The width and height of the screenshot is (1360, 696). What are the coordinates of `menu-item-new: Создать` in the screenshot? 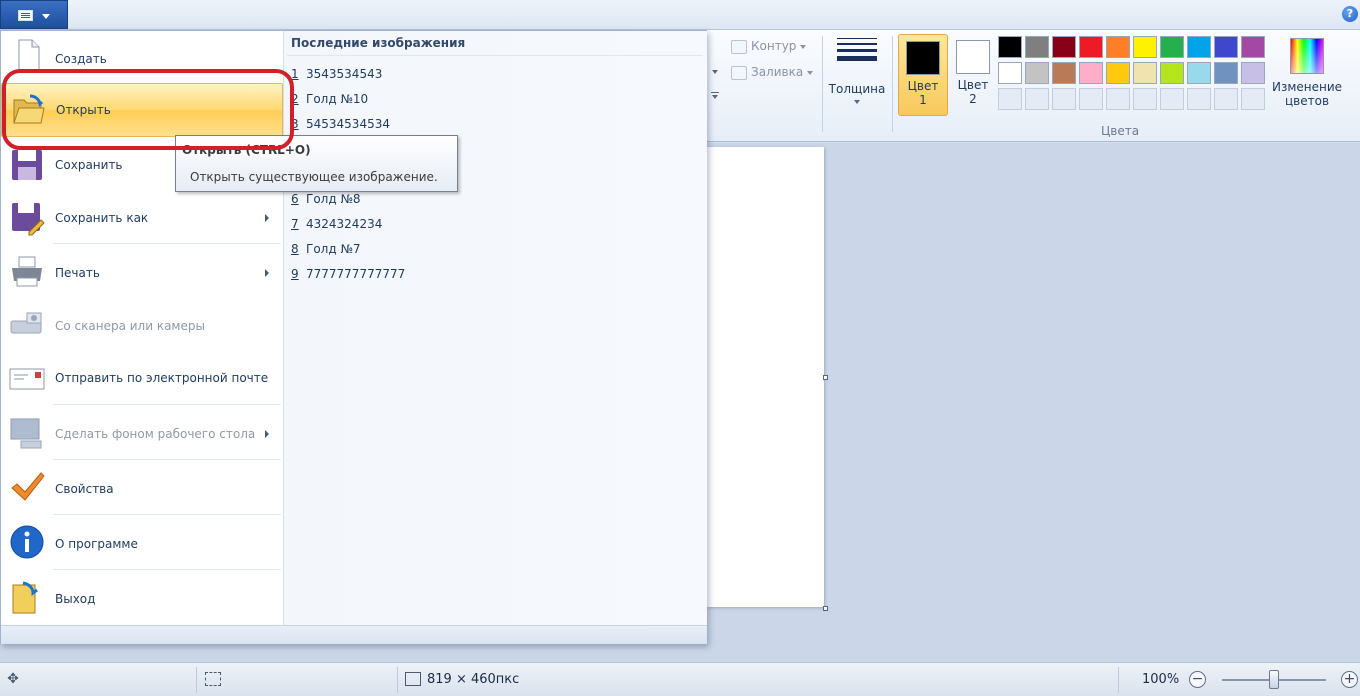 It's located at (142, 58).